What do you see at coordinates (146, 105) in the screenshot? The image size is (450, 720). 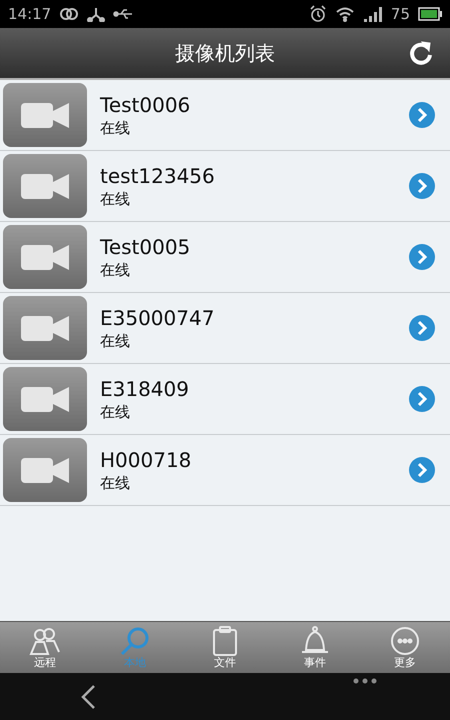 I see `camera-name: Test0006` at bounding box center [146, 105].